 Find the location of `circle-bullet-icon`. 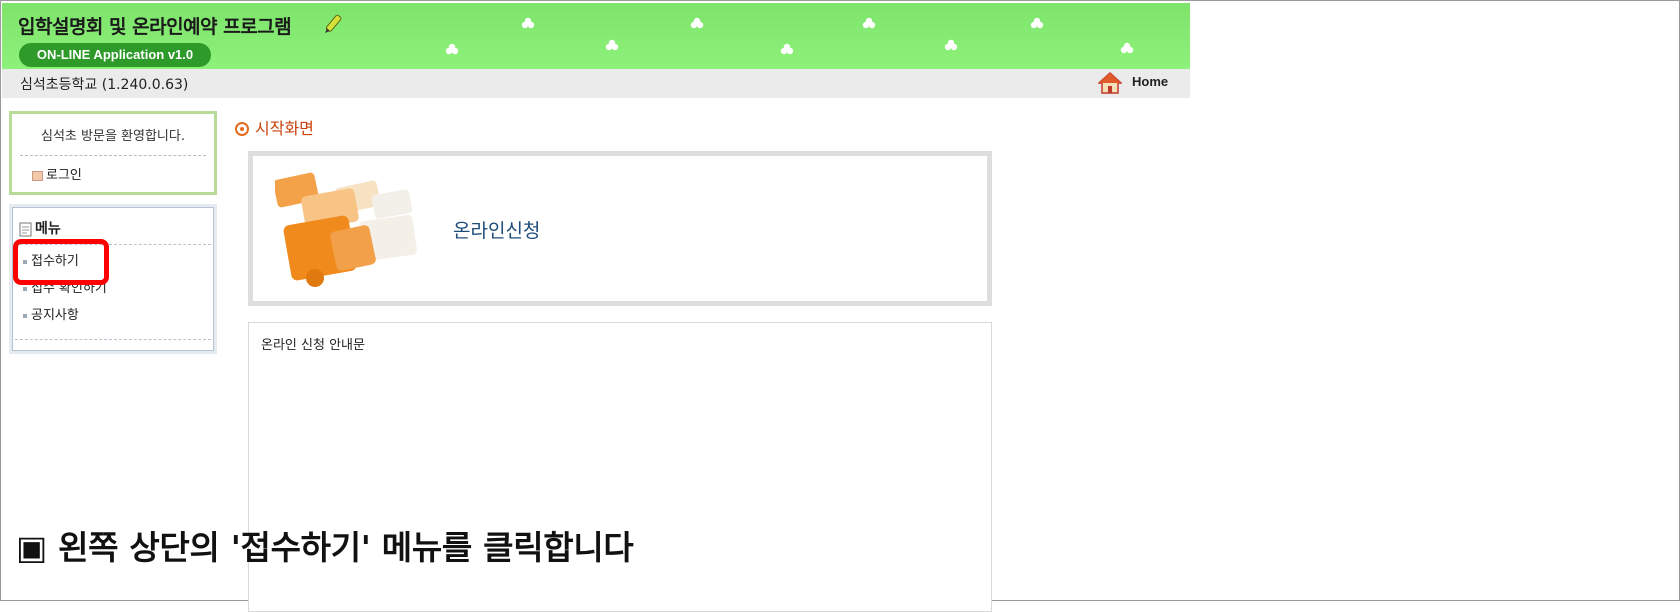

circle-bullet-icon is located at coordinates (242, 128).